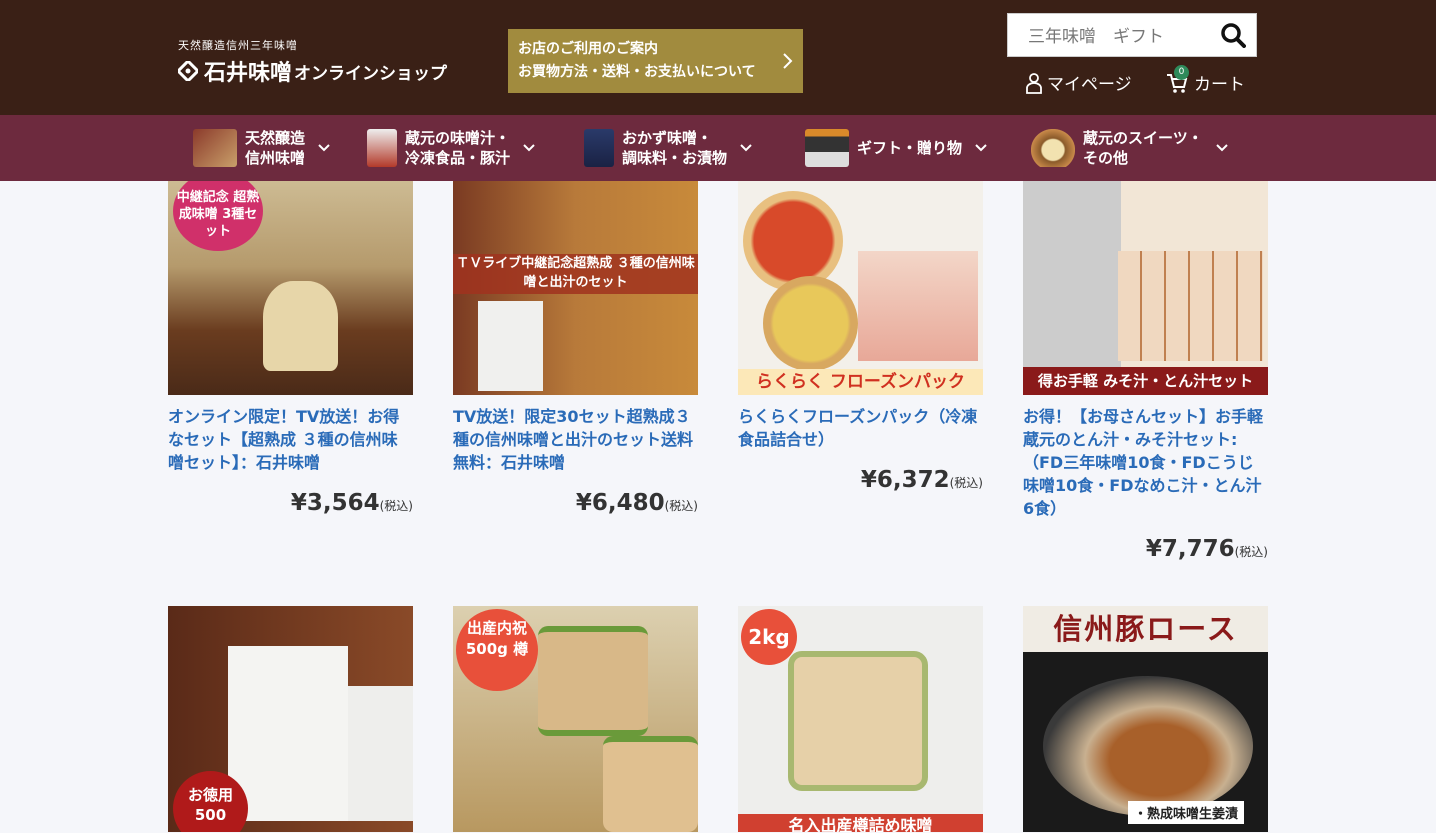  I want to click on product-card: お徳用 500, so click(290, 719).